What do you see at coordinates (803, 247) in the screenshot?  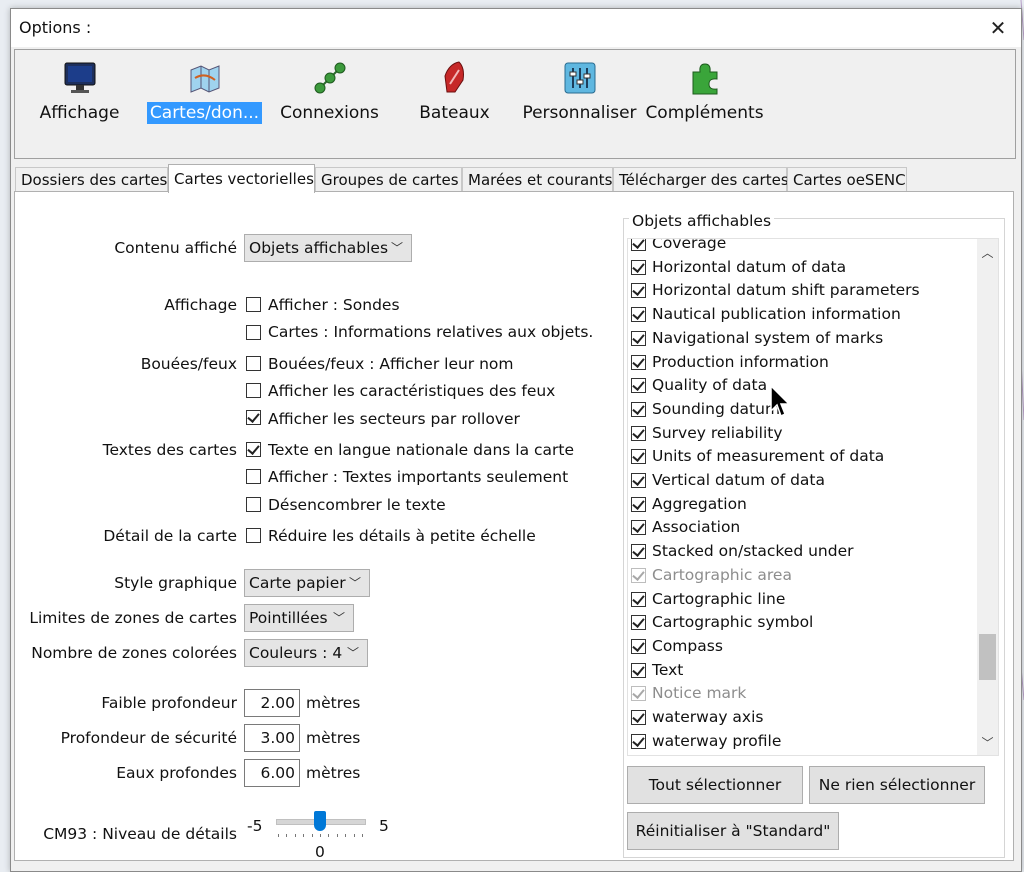 I see `list-item: Coverage` at bounding box center [803, 247].